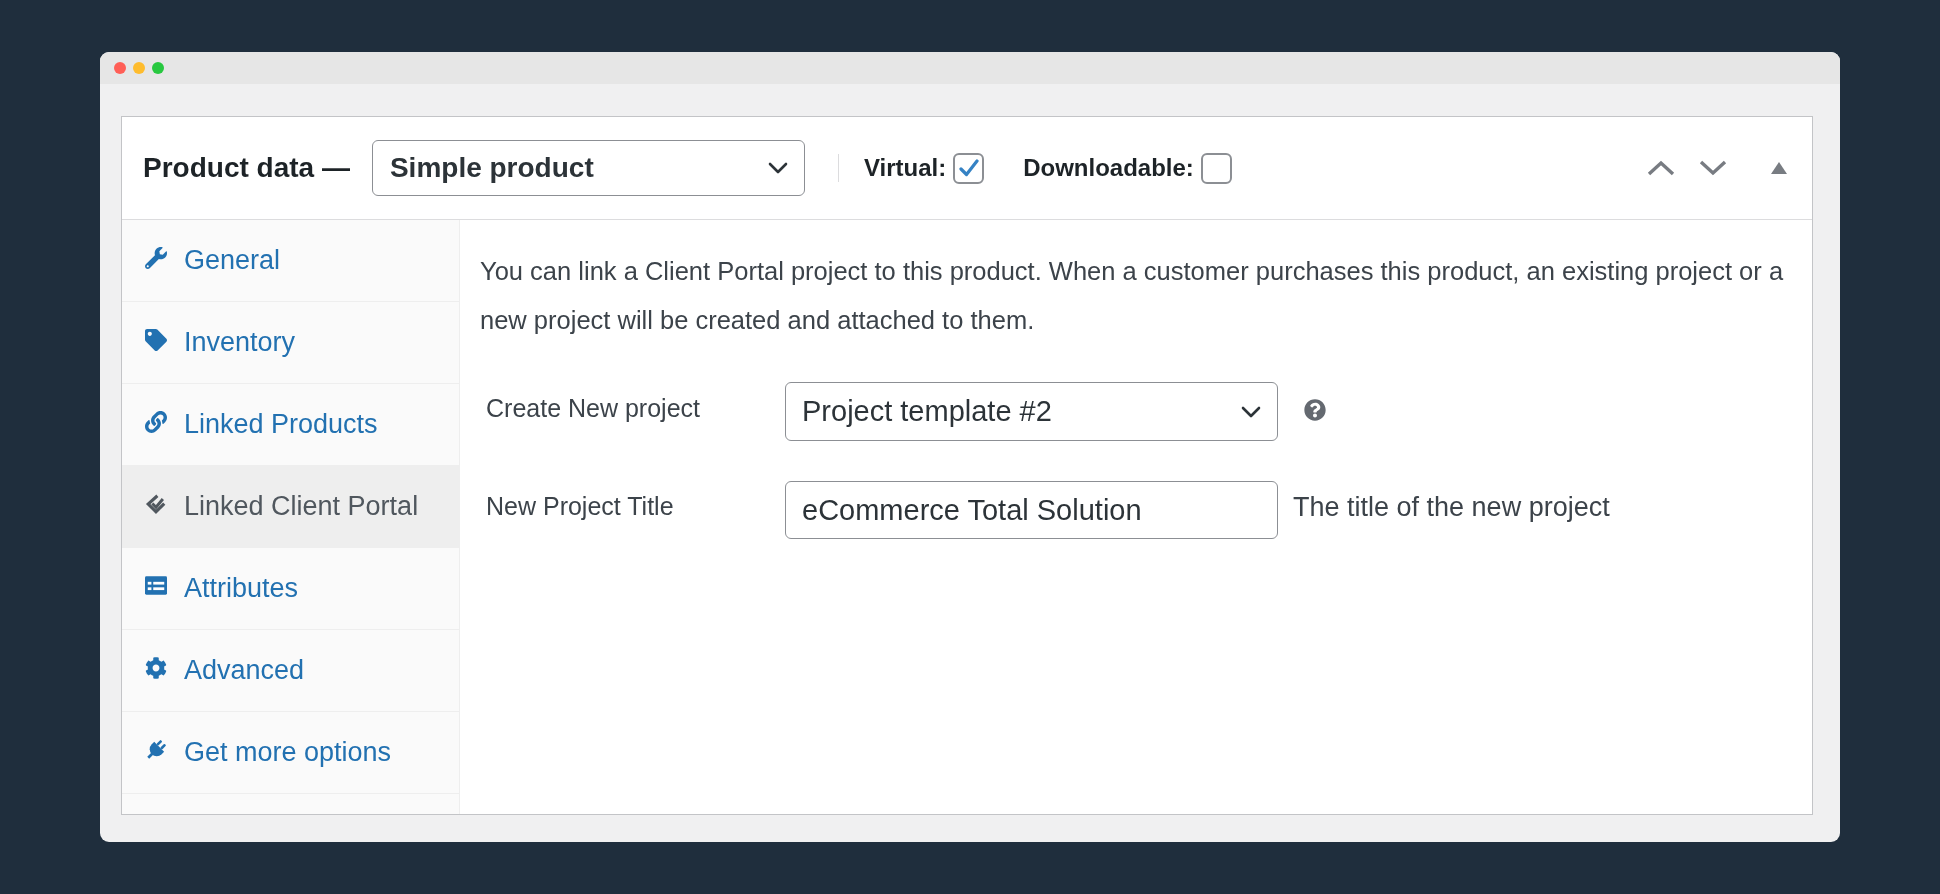 The height and width of the screenshot is (894, 1940). I want to click on gear-icon, so click(156, 667).